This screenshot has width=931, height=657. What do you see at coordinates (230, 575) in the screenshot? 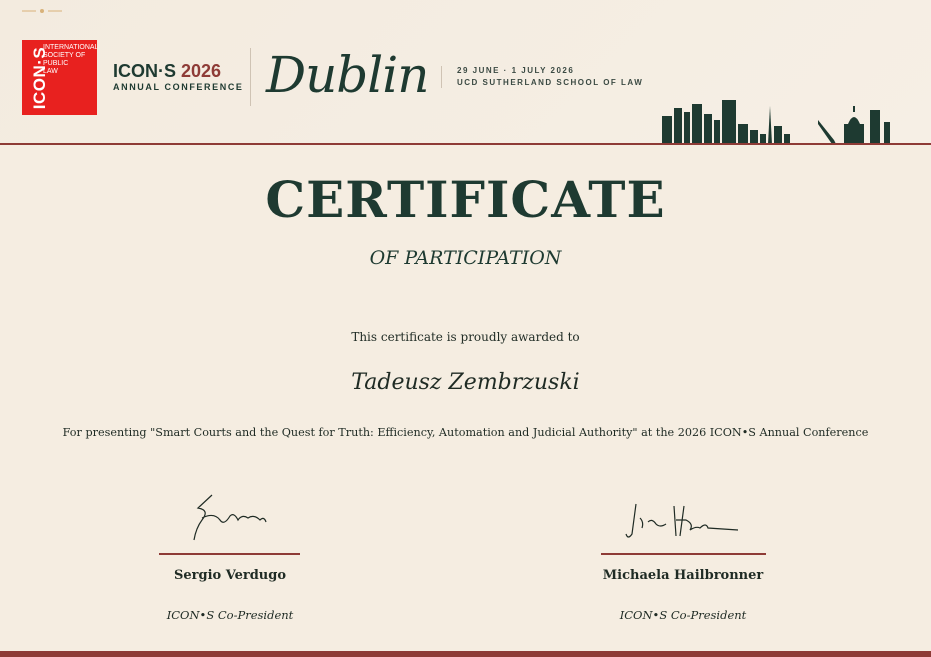
I see `signatory-name-left: Sergio Verdugo` at bounding box center [230, 575].